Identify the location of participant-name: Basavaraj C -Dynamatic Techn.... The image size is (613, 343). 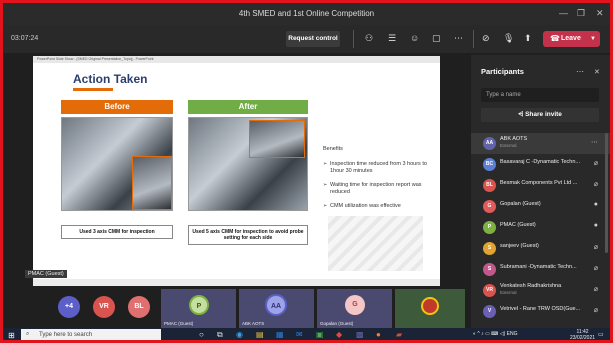
(540, 162).